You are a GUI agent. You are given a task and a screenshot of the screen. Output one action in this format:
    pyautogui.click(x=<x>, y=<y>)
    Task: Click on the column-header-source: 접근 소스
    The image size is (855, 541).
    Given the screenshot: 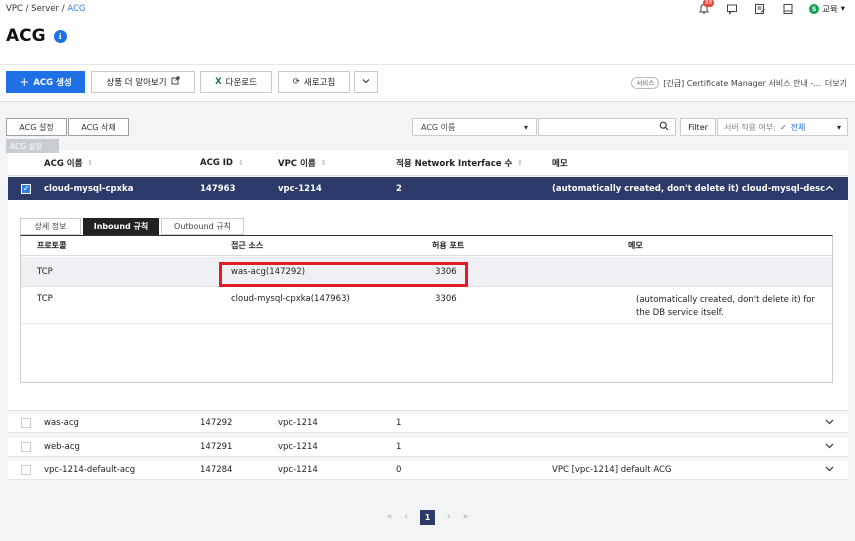 What is the action you would take?
    pyautogui.click(x=247, y=245)
    